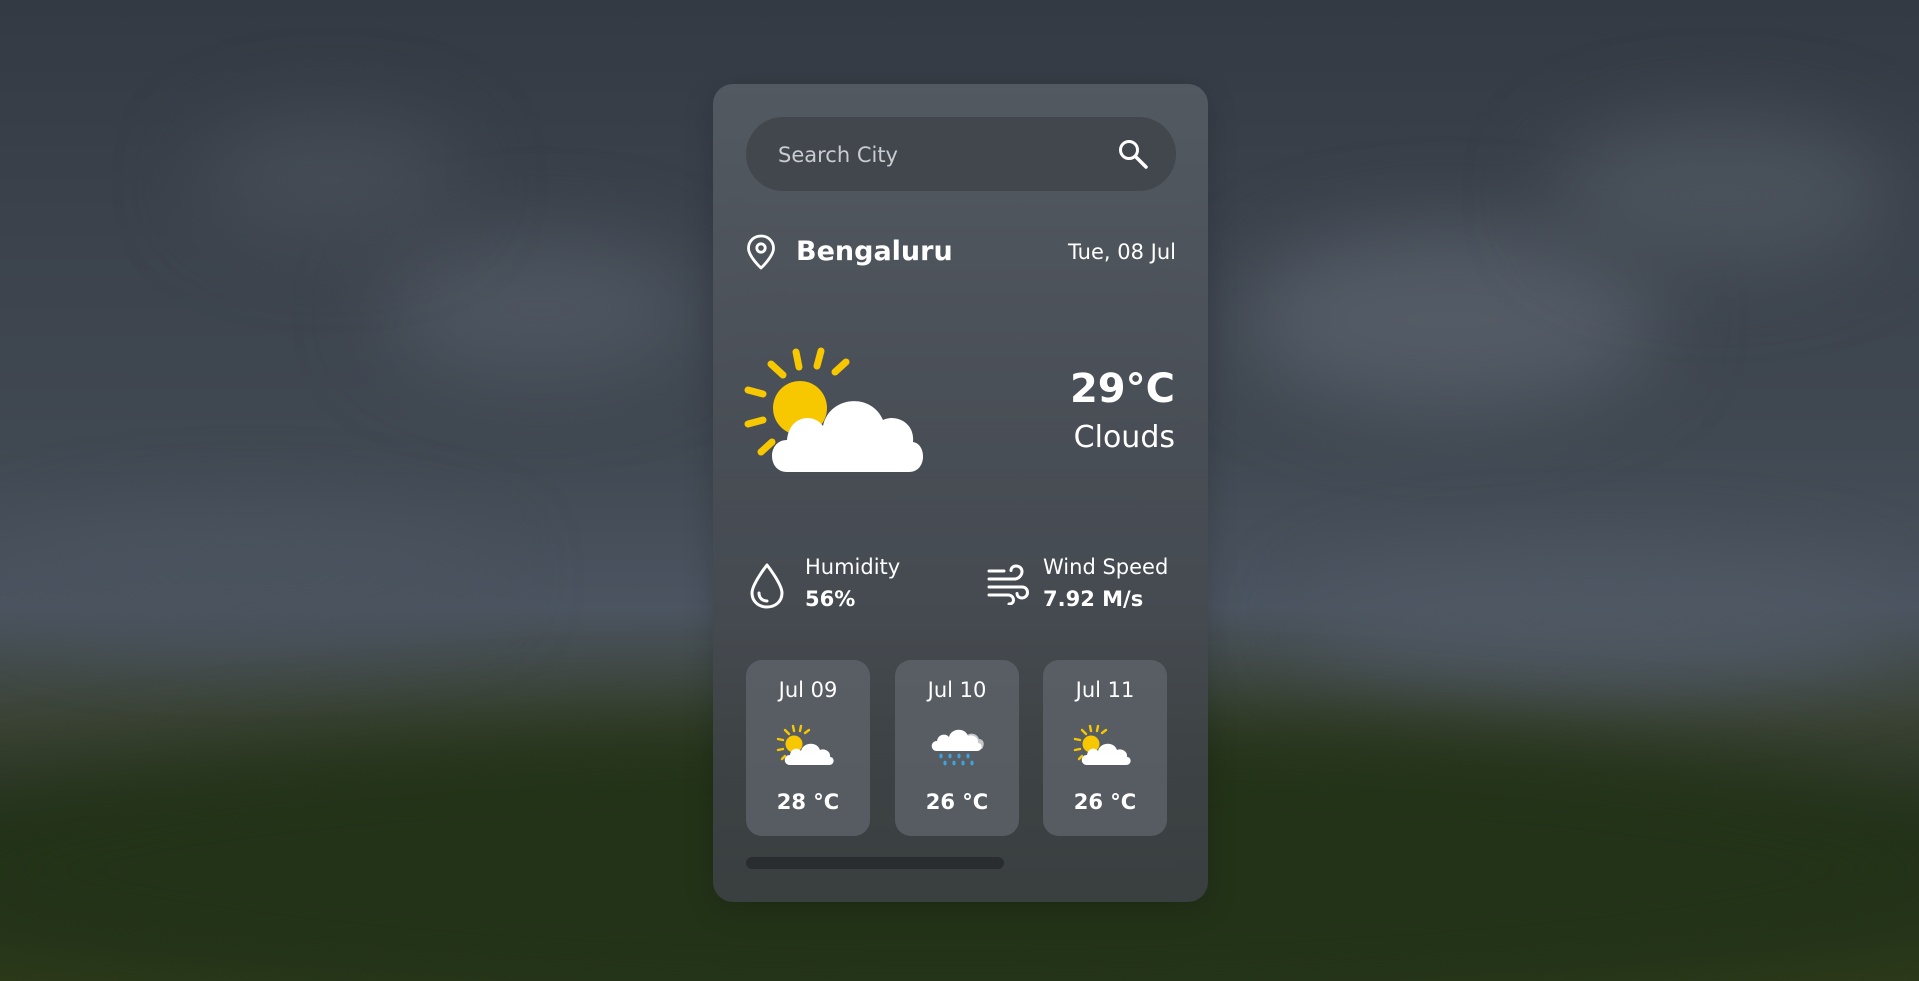 The width and height of the screenshot is (1919, 981). I want to click on scrollbar-thumb, so click(875, 863).